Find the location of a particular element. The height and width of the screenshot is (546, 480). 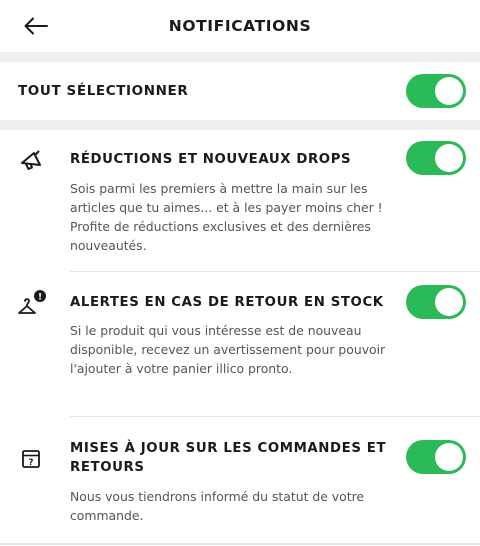

page-title: NOTIFICATIONS is located at coordinates (240, 26).